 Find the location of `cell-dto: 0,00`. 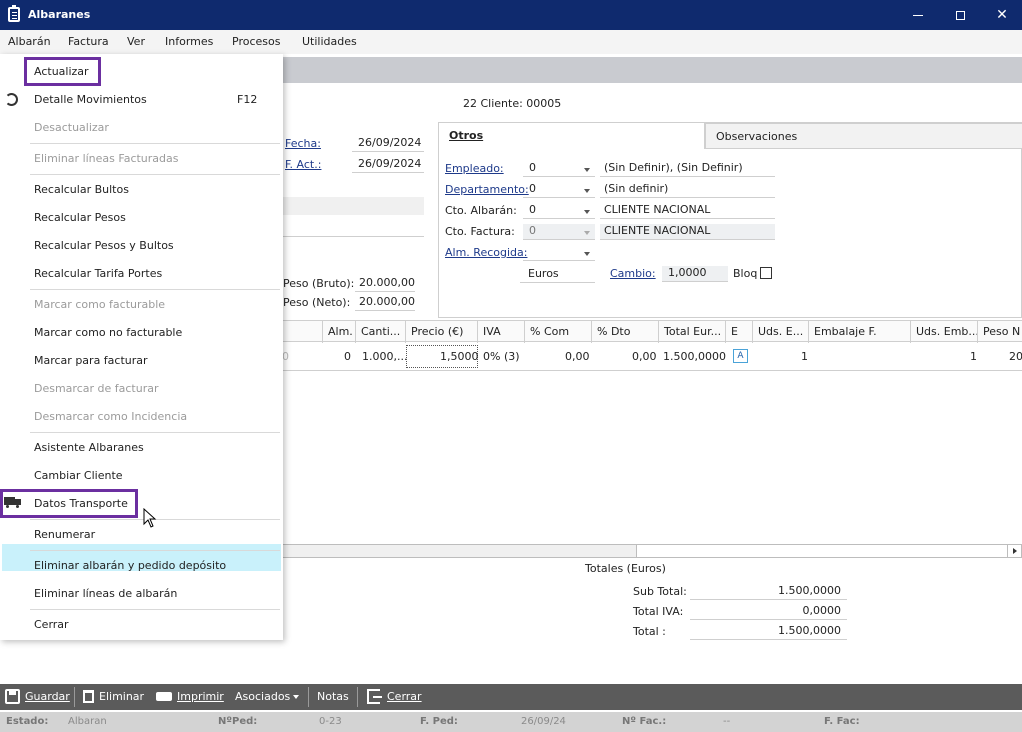

cell-dto: 0,00 is located at coordinates (644, 356).